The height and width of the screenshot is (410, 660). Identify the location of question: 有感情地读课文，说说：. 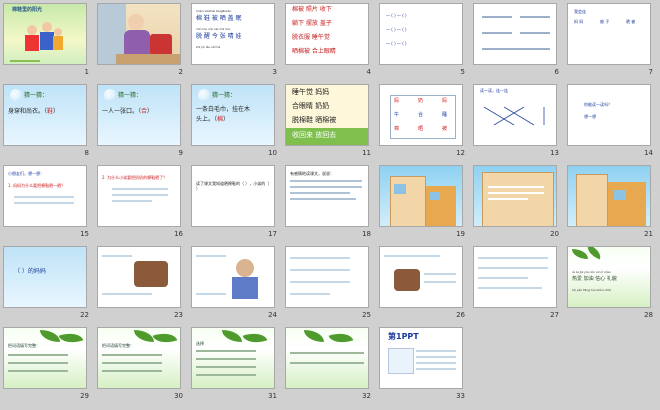
(312, 173).